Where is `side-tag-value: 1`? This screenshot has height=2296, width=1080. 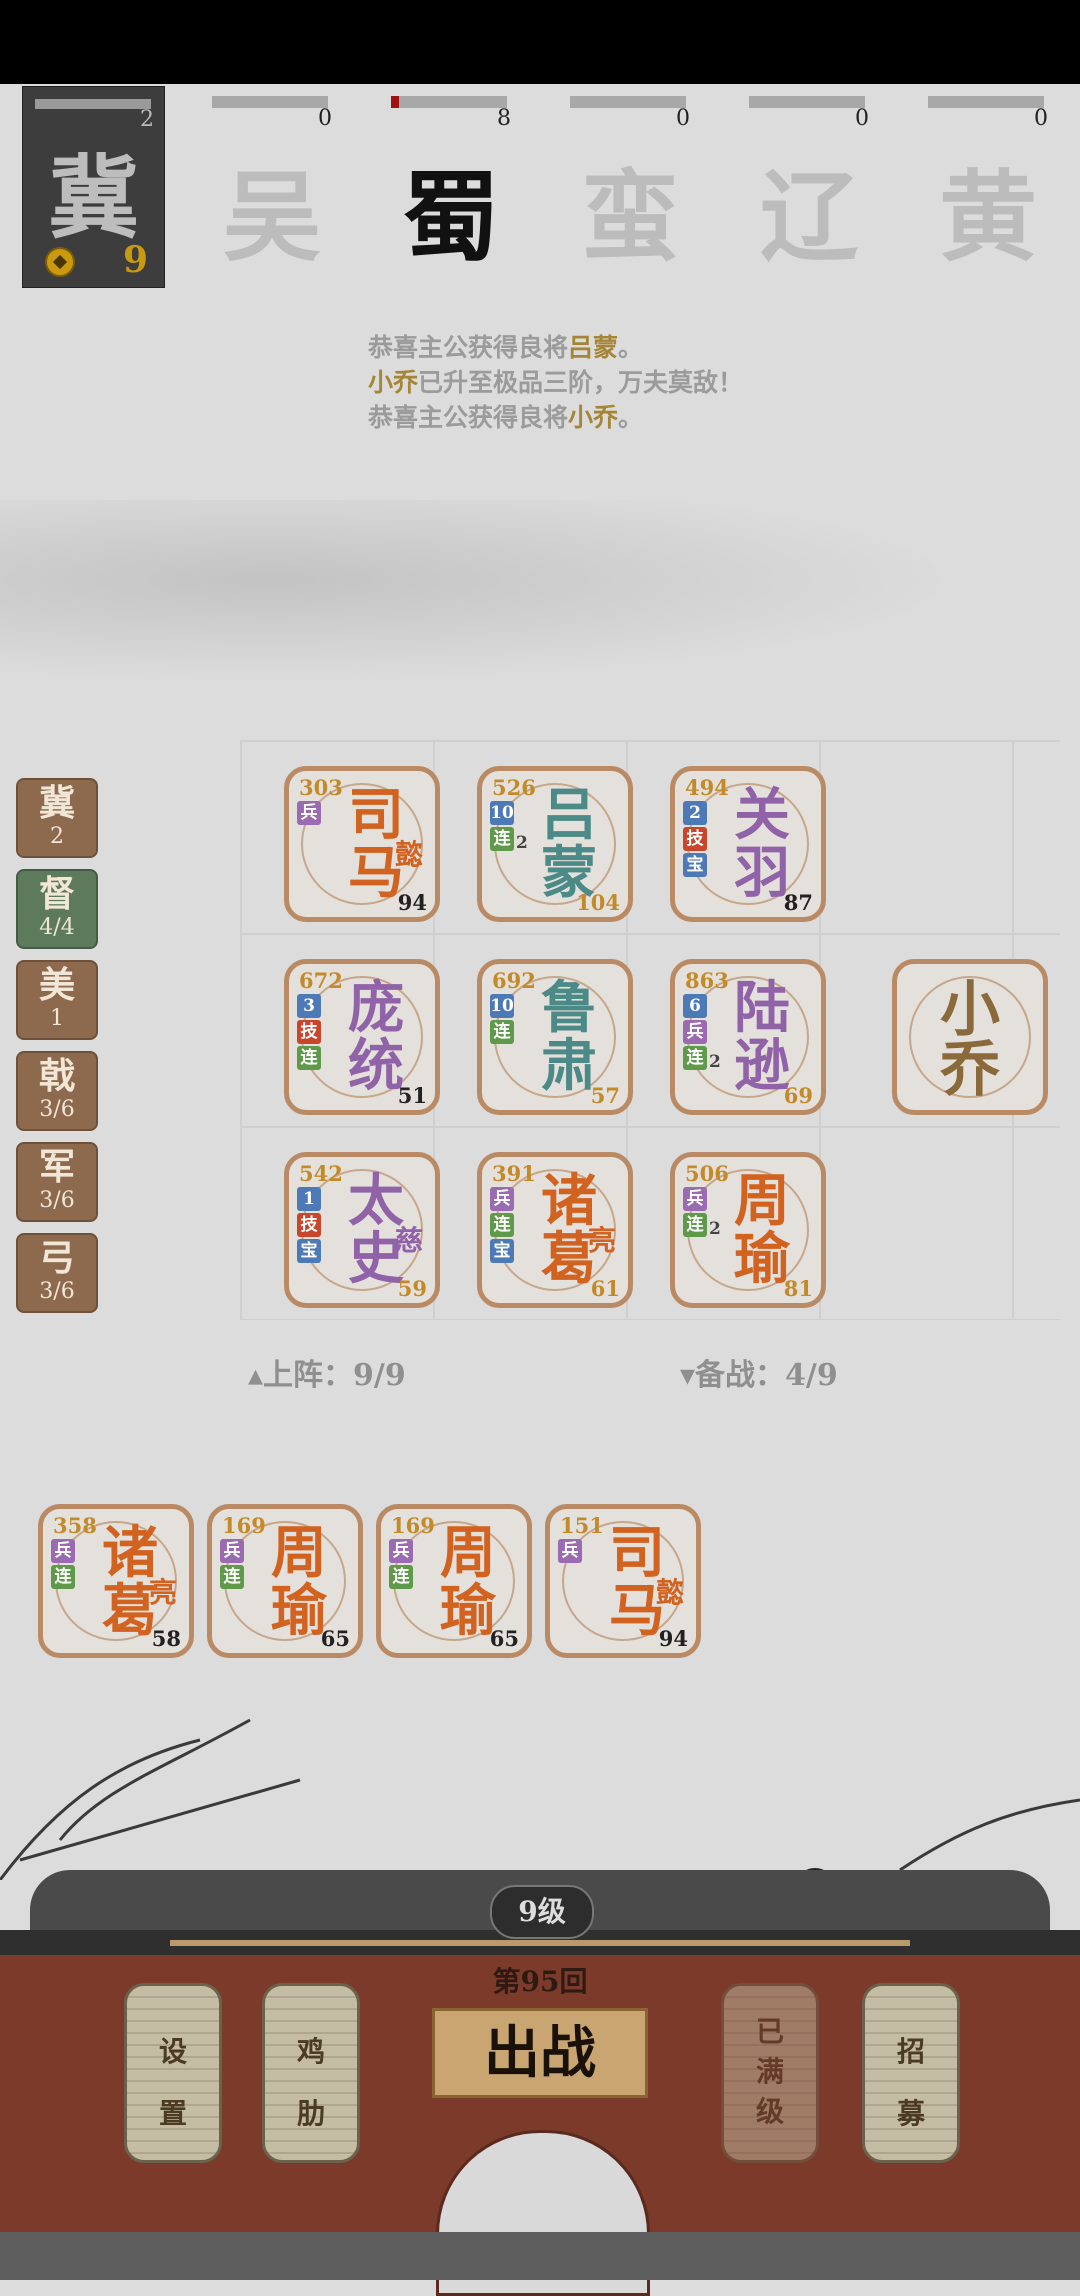
side-tag-value: 1 is located at coordinates (57, 1018).